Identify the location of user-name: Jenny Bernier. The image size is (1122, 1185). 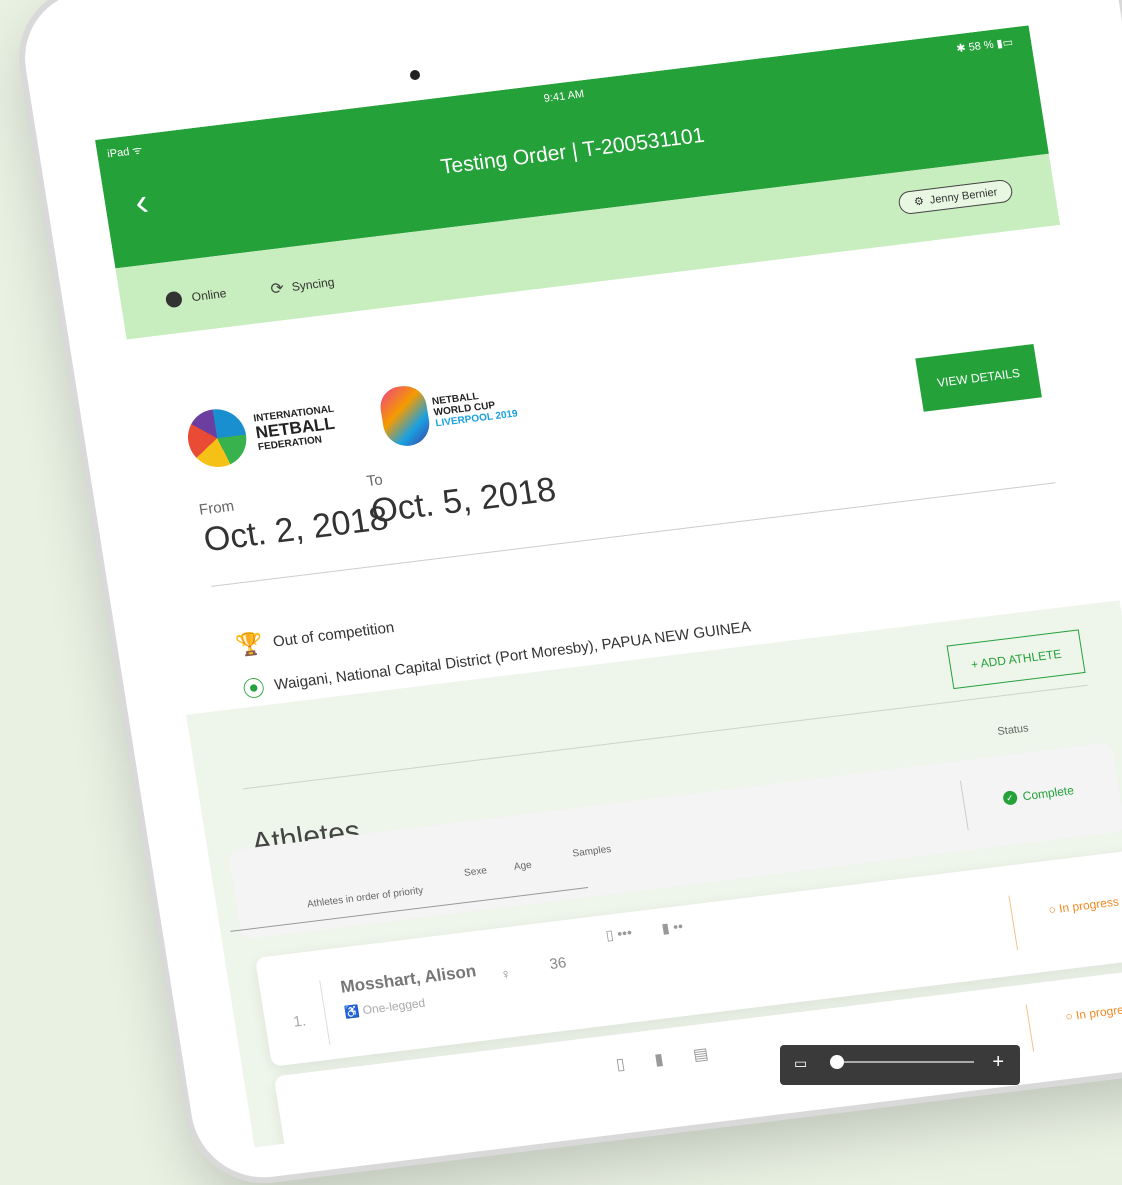
(963, 196).